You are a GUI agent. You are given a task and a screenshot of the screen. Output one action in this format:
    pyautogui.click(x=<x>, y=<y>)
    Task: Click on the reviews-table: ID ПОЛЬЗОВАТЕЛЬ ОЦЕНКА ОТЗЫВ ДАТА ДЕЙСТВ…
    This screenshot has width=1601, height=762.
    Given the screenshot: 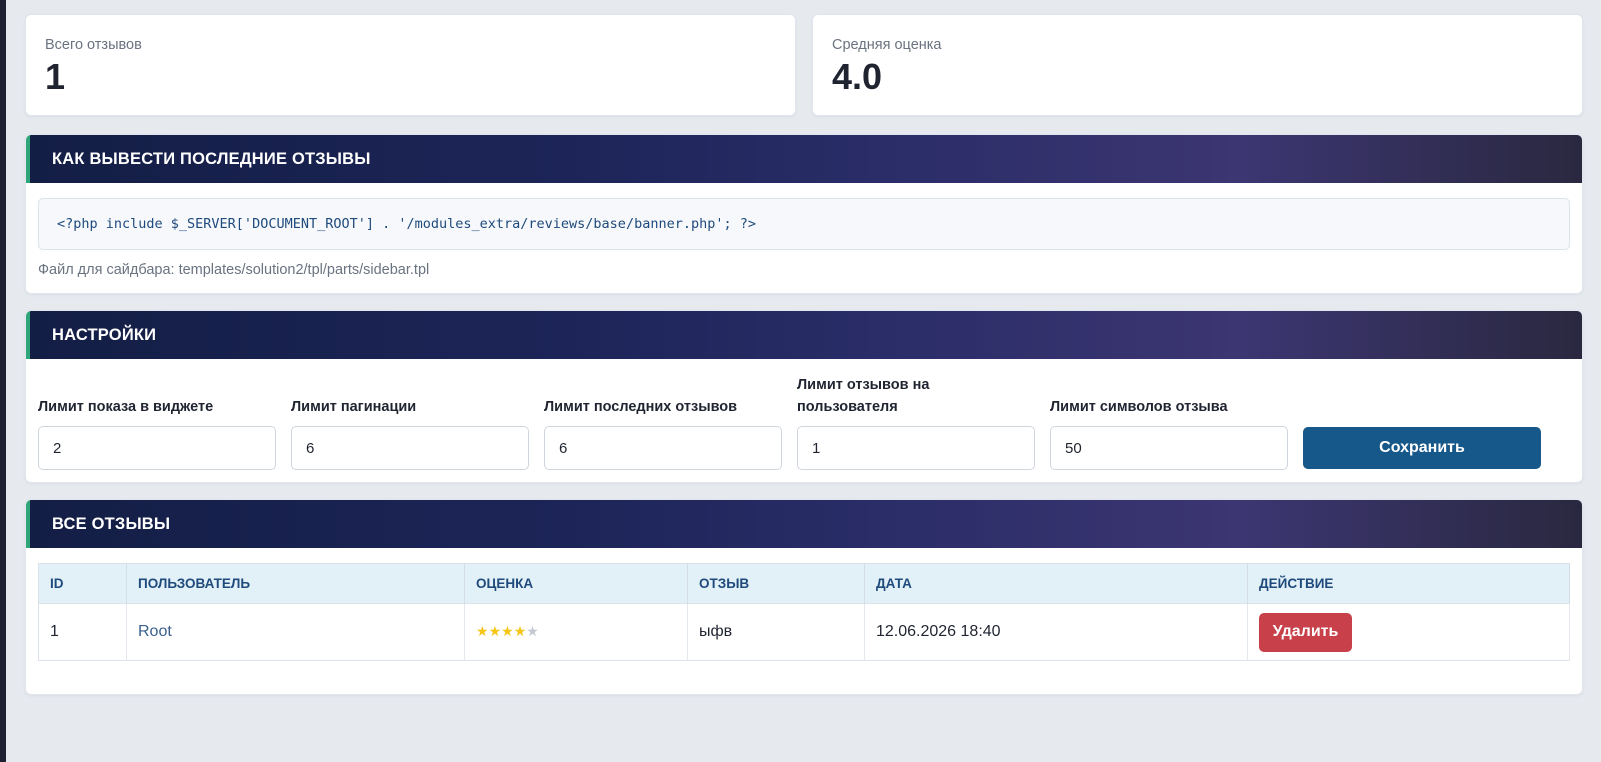 What is the action you would take?
    pyautogui.click(x=804, y=612)
    